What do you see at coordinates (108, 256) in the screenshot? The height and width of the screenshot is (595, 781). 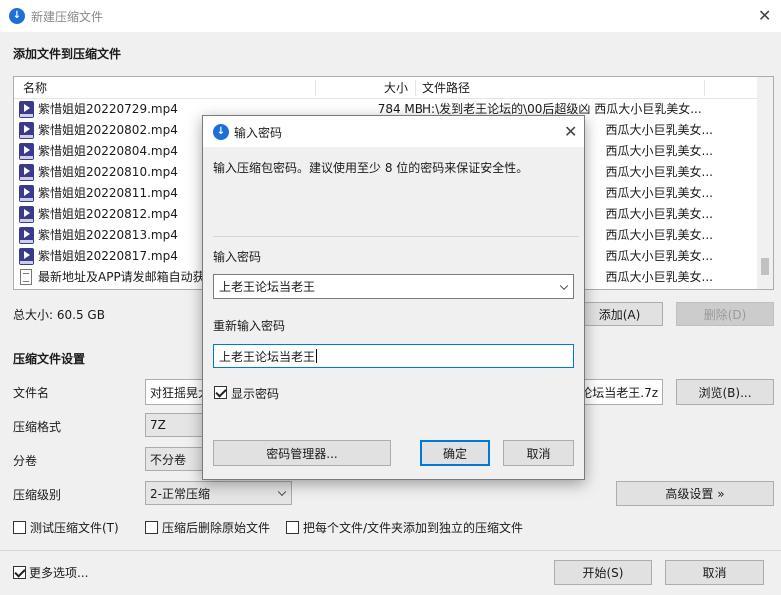 I see `file-name-cell: 紫惜姐姐20220817.mp4` at bounding box center [108, 256].